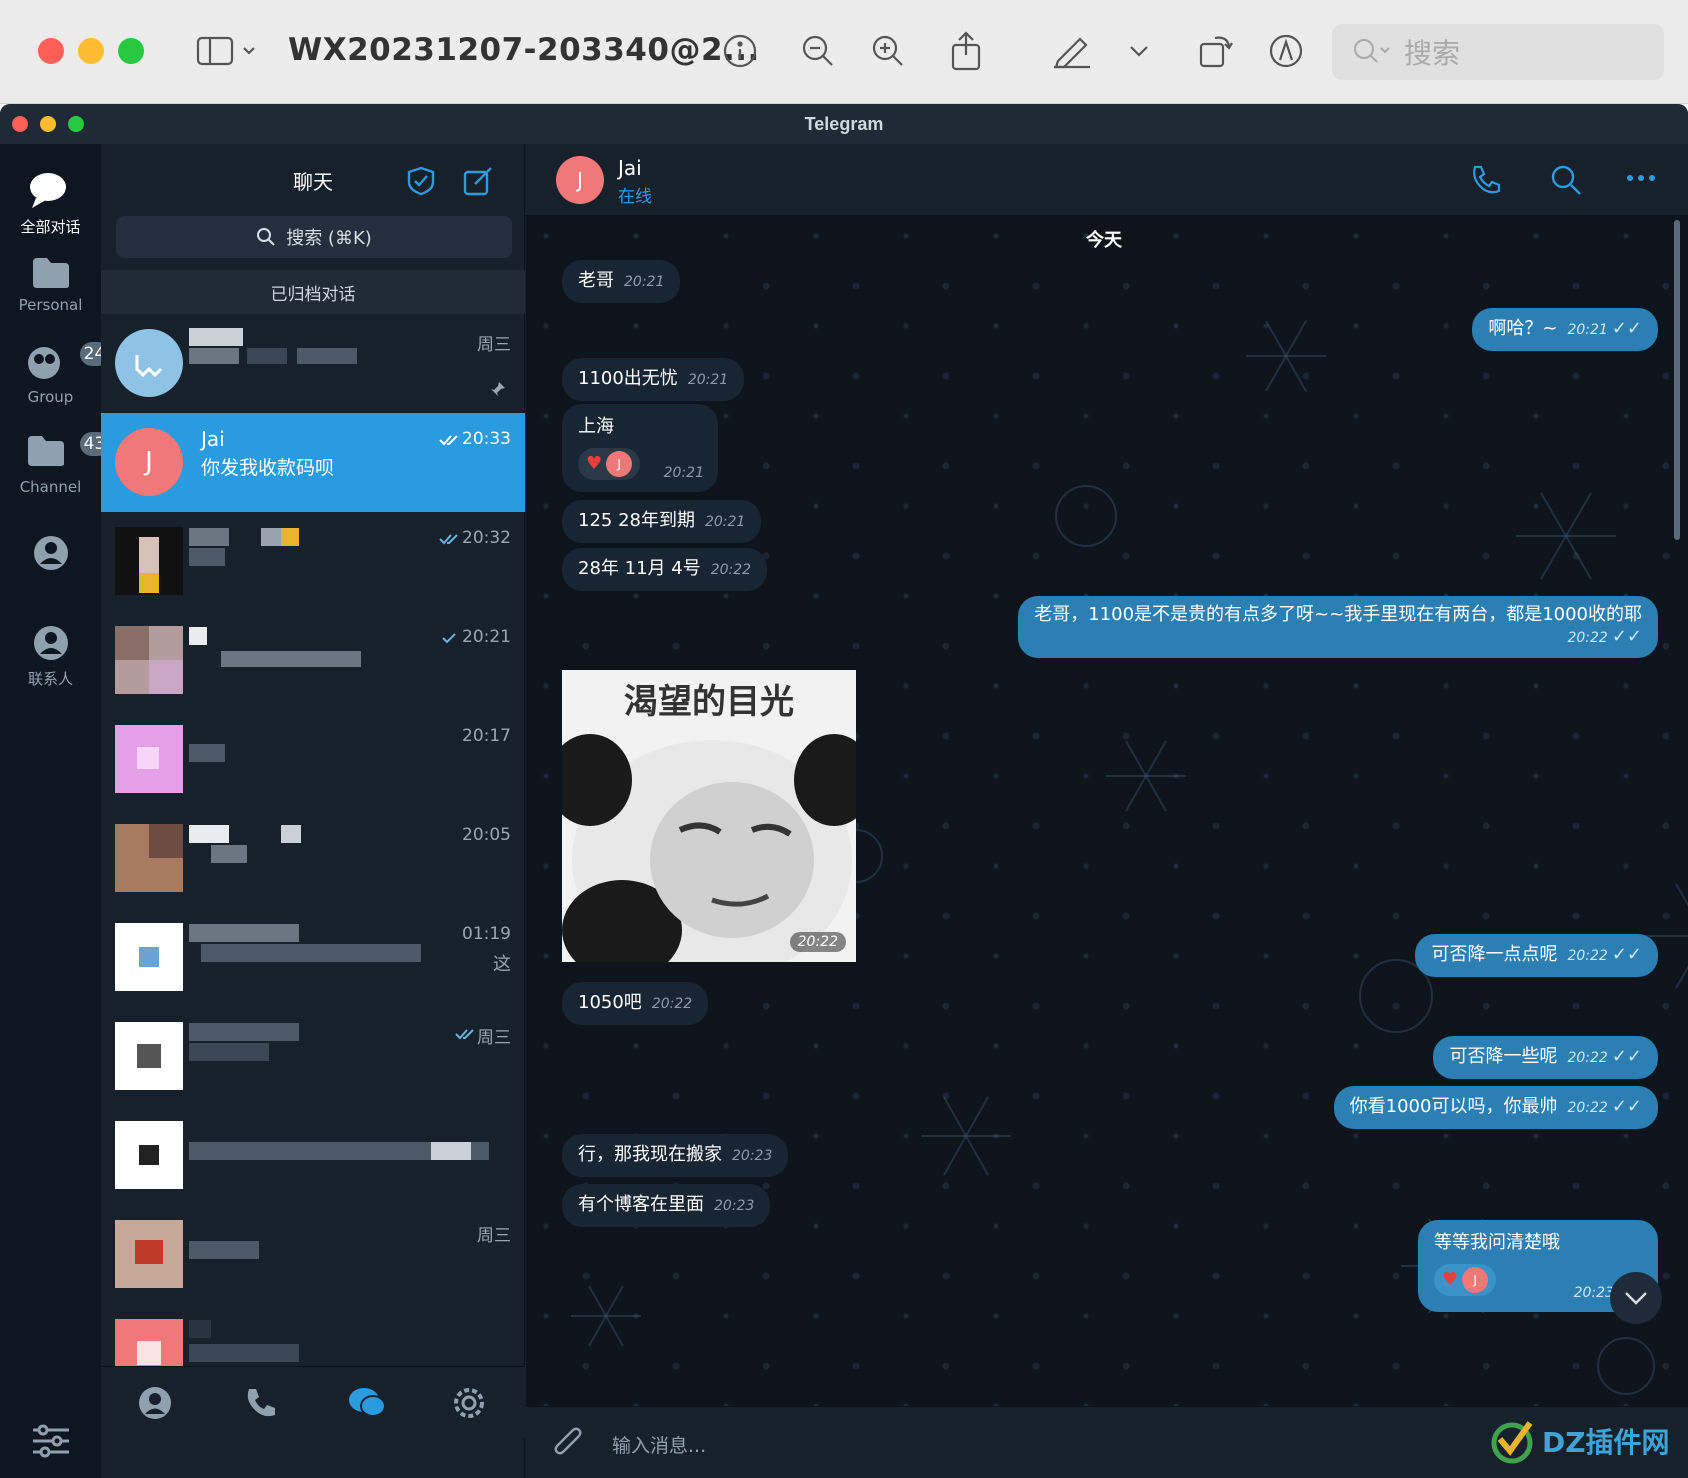 This screenshot has height=1478, width=1688. Describe the element at coordinates (51, 51) in the screenshot. I see `close-window-button` at that location.